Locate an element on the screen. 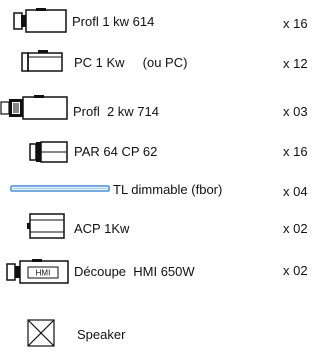  legend-row-par64: PAR 64 CP 62 x 16 is located at coordinates (159, 153).